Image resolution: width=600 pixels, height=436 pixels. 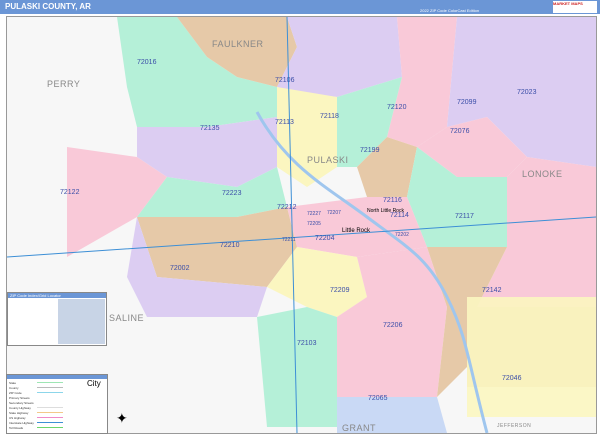 I want to click on zip-label: 72202, so click(x=402, y=235).